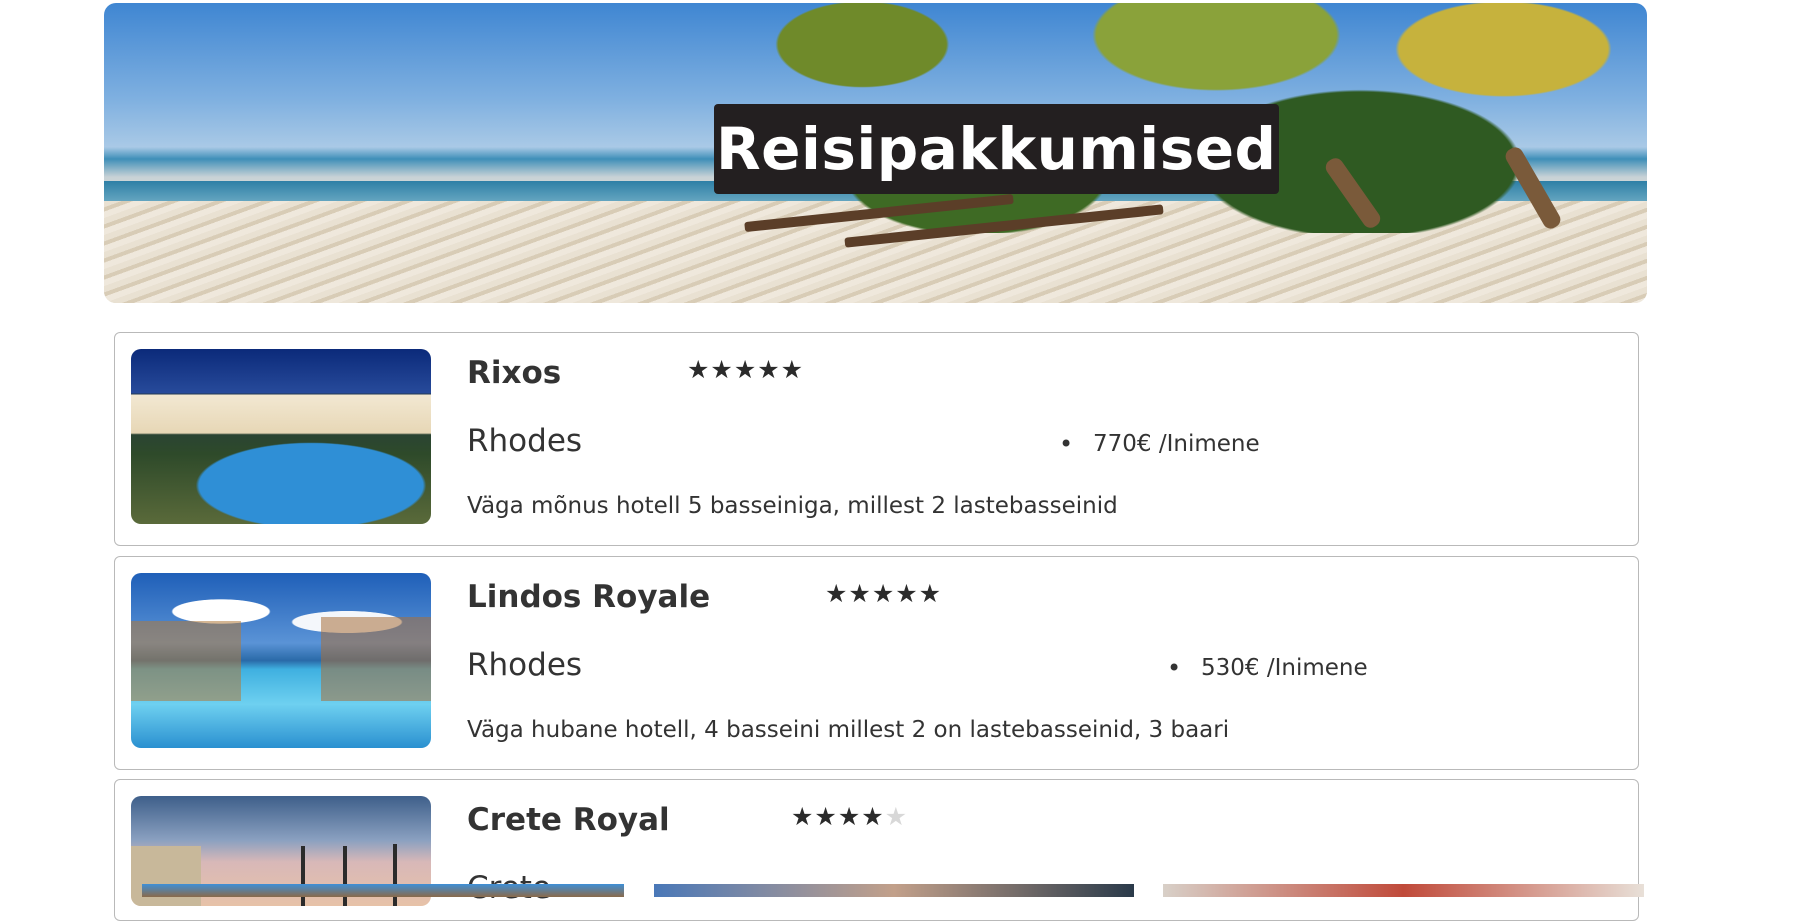 The image size is (1813, 921). Describe the element at coordinates (588, 597) in the screenshot. I see `hotel-name: Lindos Royale` at that location.